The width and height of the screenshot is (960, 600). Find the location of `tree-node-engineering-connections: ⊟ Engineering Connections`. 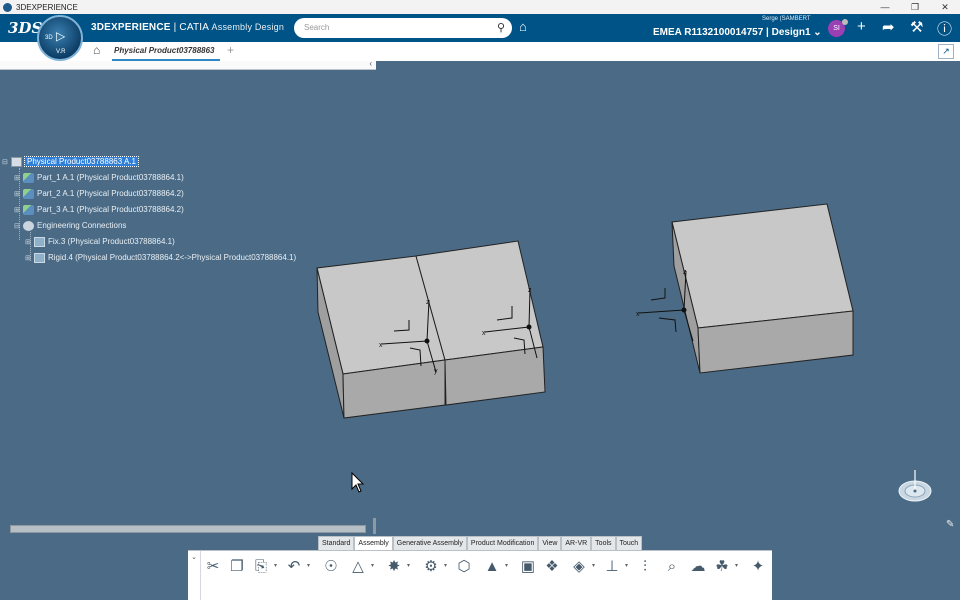

tree-node-engineering-connections: ⊟ Engineering Connections is located at coordinates (70, 225).